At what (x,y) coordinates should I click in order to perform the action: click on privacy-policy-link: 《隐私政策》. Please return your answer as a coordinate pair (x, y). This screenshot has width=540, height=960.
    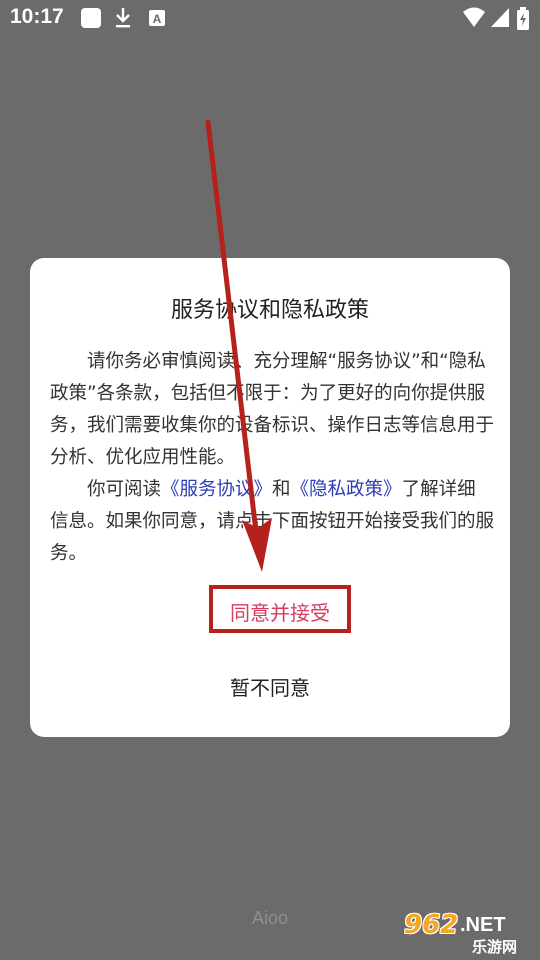
    Looking at the image, I should click on (346, 489).